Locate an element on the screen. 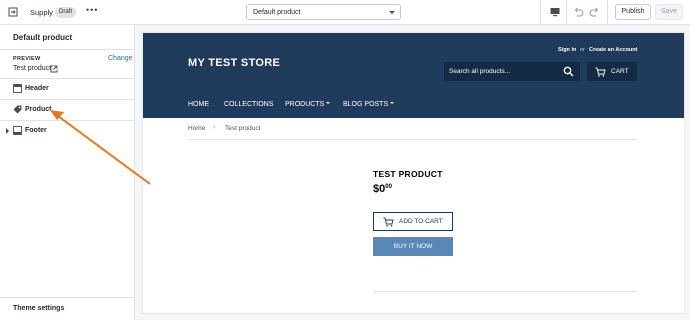 The width and height of the screenshot is (690, 320). undo-icon is located at coordinates (578, 11).